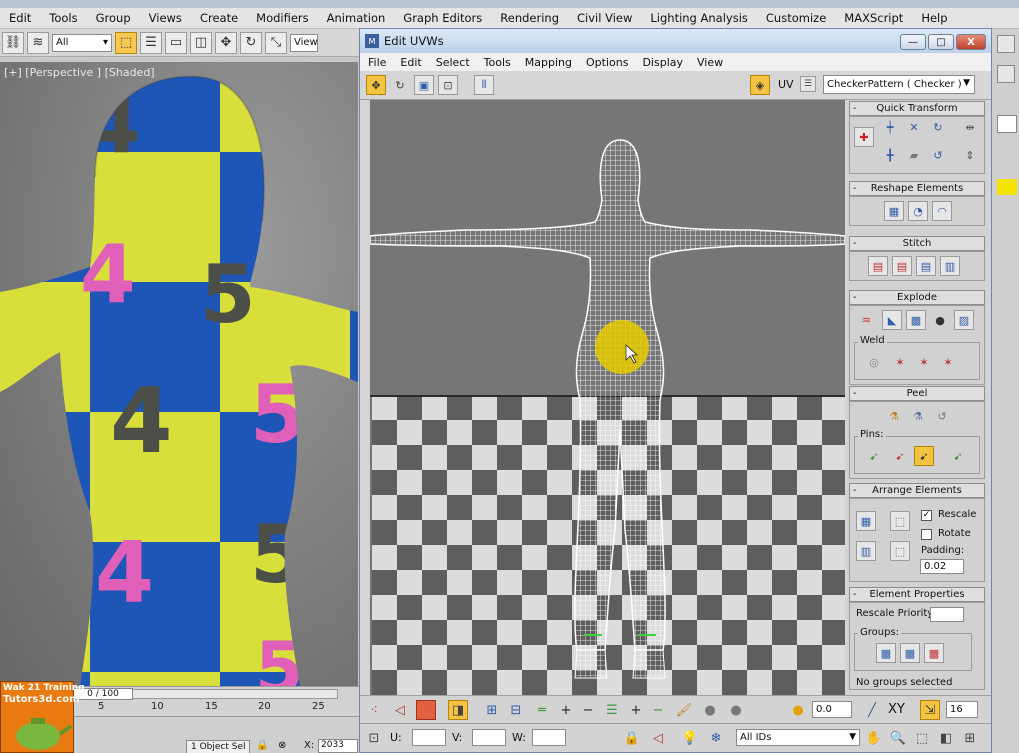 This screenshot has width=1019, height=753. I want to click on rollout-element-properties: Element Properties, so click(917, 594).